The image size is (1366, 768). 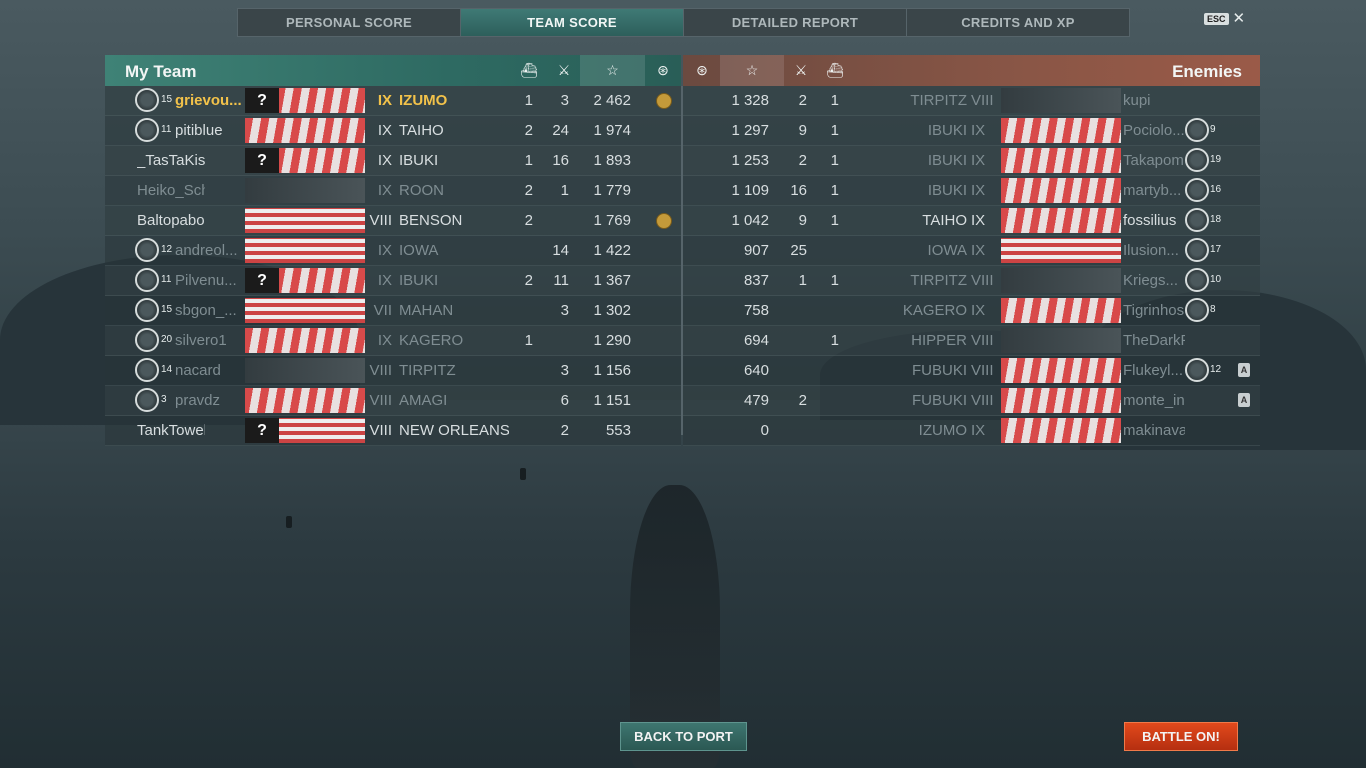 I want to click on table-row: TankTowel? VIII NEW ORLEANS 2 553, so click(x=393, y=431).